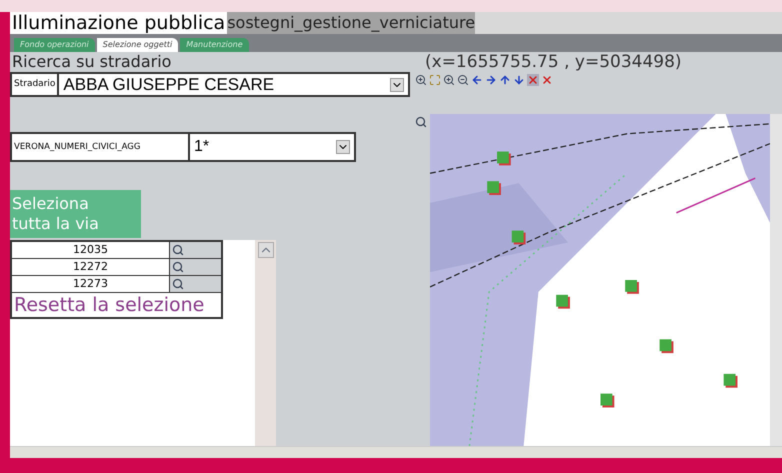 The width and height of the screenshot is (782, 473). I want to click on arrow-up-icon, so click(505, 80).